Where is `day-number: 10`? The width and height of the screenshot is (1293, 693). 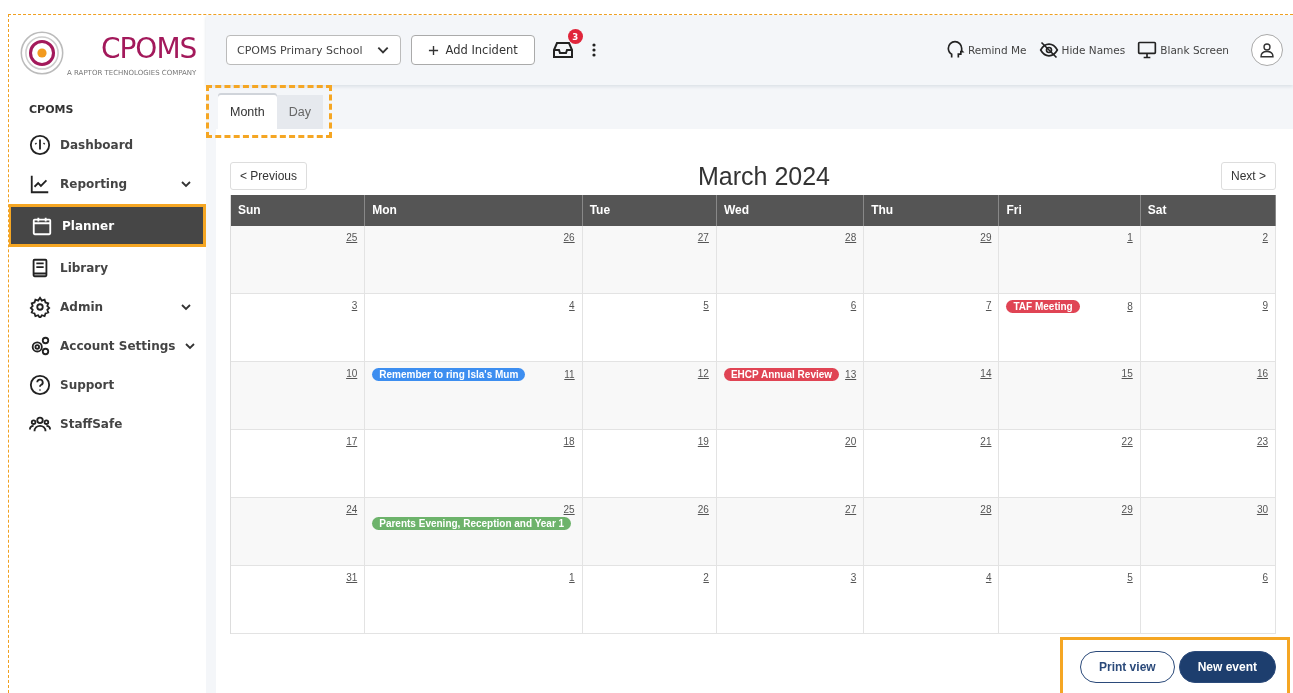 day-number: 10 is located at coordinates (352, 373).